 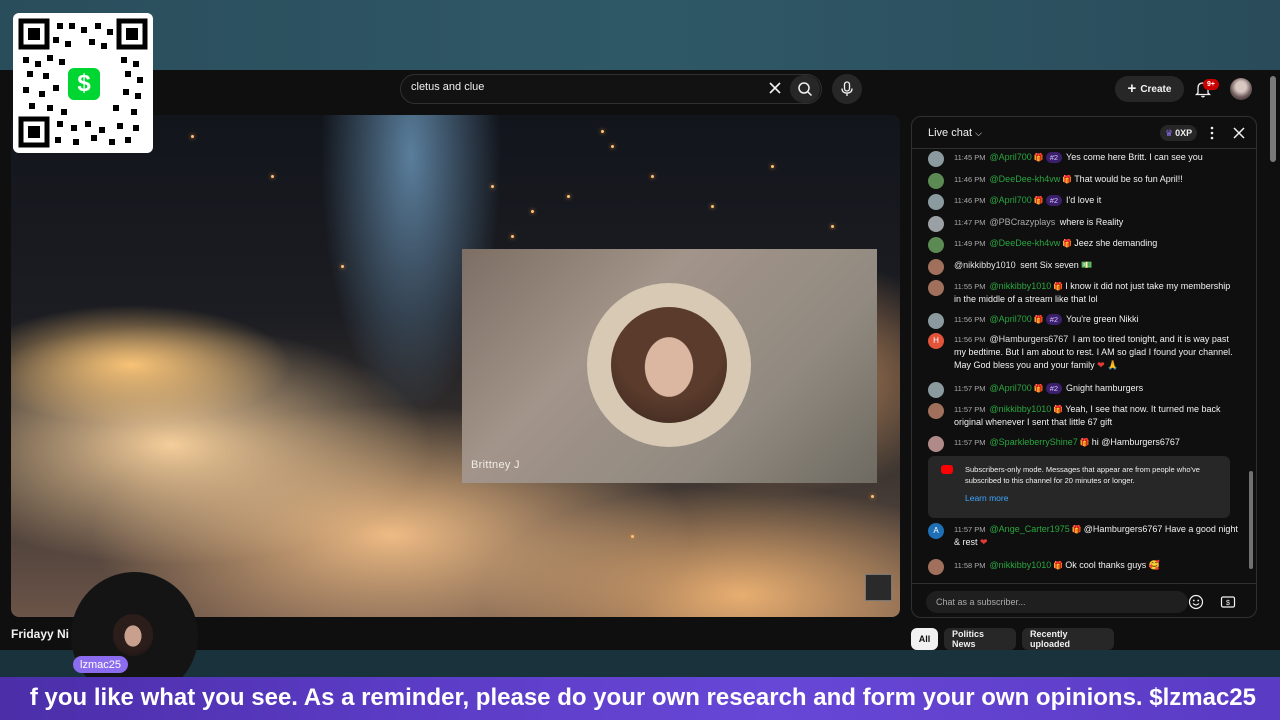 What do you see at coordinates (1057, 602) in the screenshot?
I see `chat-message-input` at bounding box center [1057, 602].